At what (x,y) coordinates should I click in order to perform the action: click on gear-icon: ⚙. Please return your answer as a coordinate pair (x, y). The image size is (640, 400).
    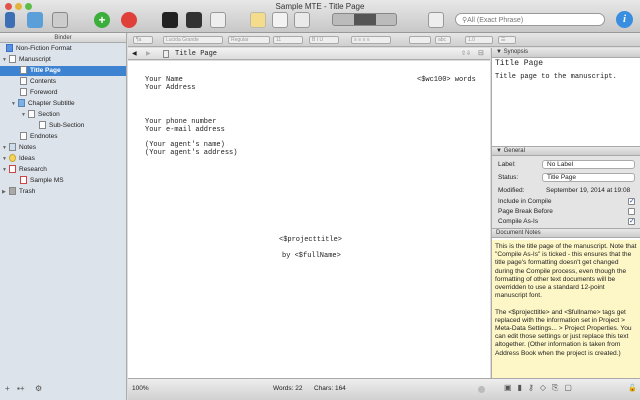
    Looking at the image, I should click on (38, 388).